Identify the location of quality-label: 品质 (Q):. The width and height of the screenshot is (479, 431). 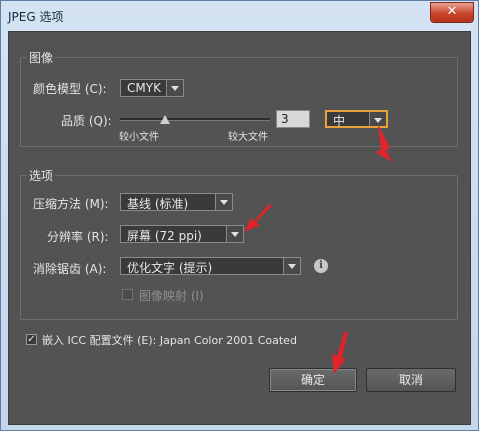
(86, 121).